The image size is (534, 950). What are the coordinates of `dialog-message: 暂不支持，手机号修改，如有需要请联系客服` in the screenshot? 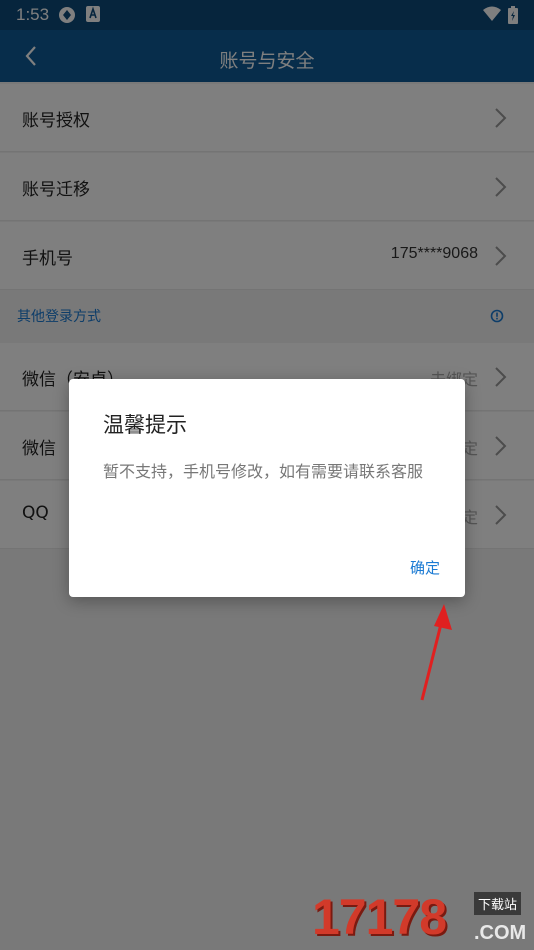 It's located at (263, 471).